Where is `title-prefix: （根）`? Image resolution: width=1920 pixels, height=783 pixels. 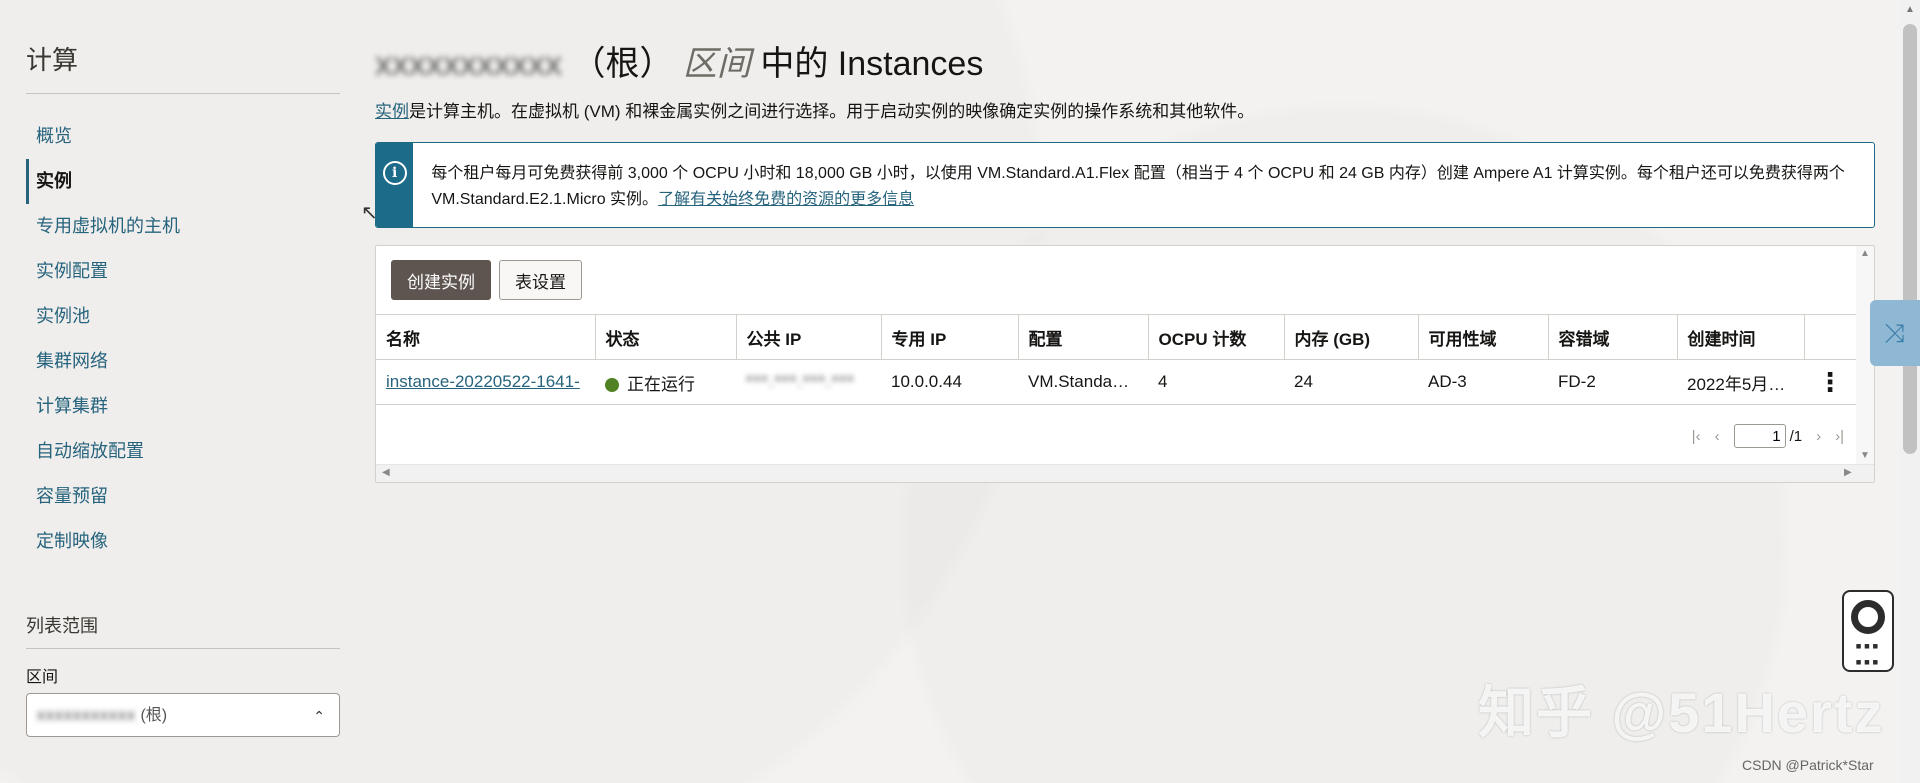
title-prefix: （根） is located at coordinates (622, 64).